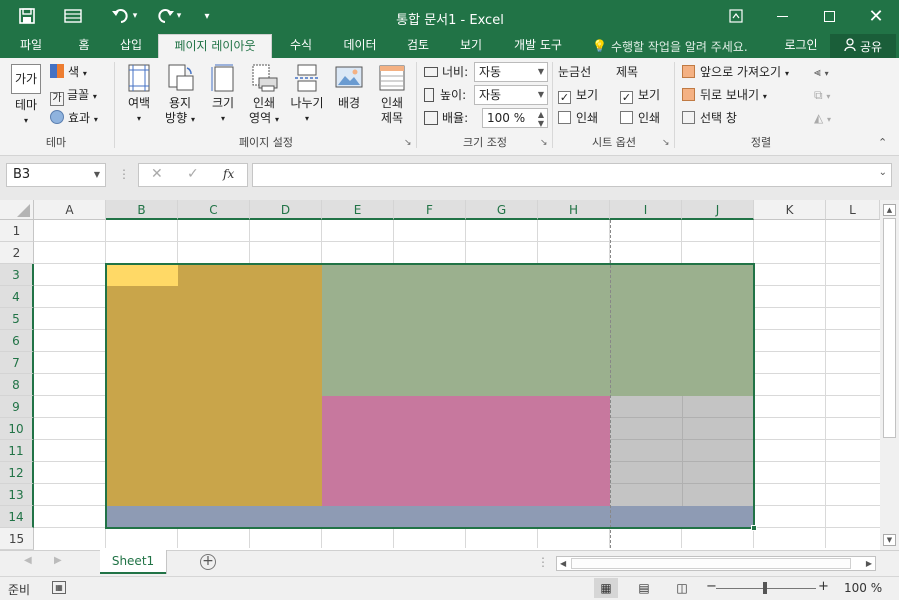 The width and height of the screenshot is (899, 600). Describe the element at coordinates (883, 172) in the screenshot. I see `expand-formula-icon: ⌄` at that location.